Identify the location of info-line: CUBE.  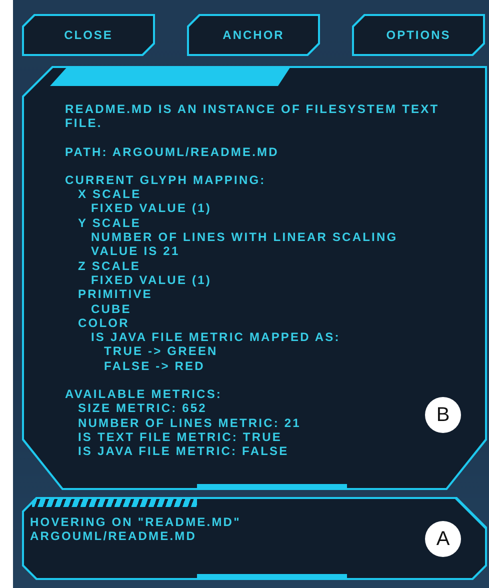
(111, 309).